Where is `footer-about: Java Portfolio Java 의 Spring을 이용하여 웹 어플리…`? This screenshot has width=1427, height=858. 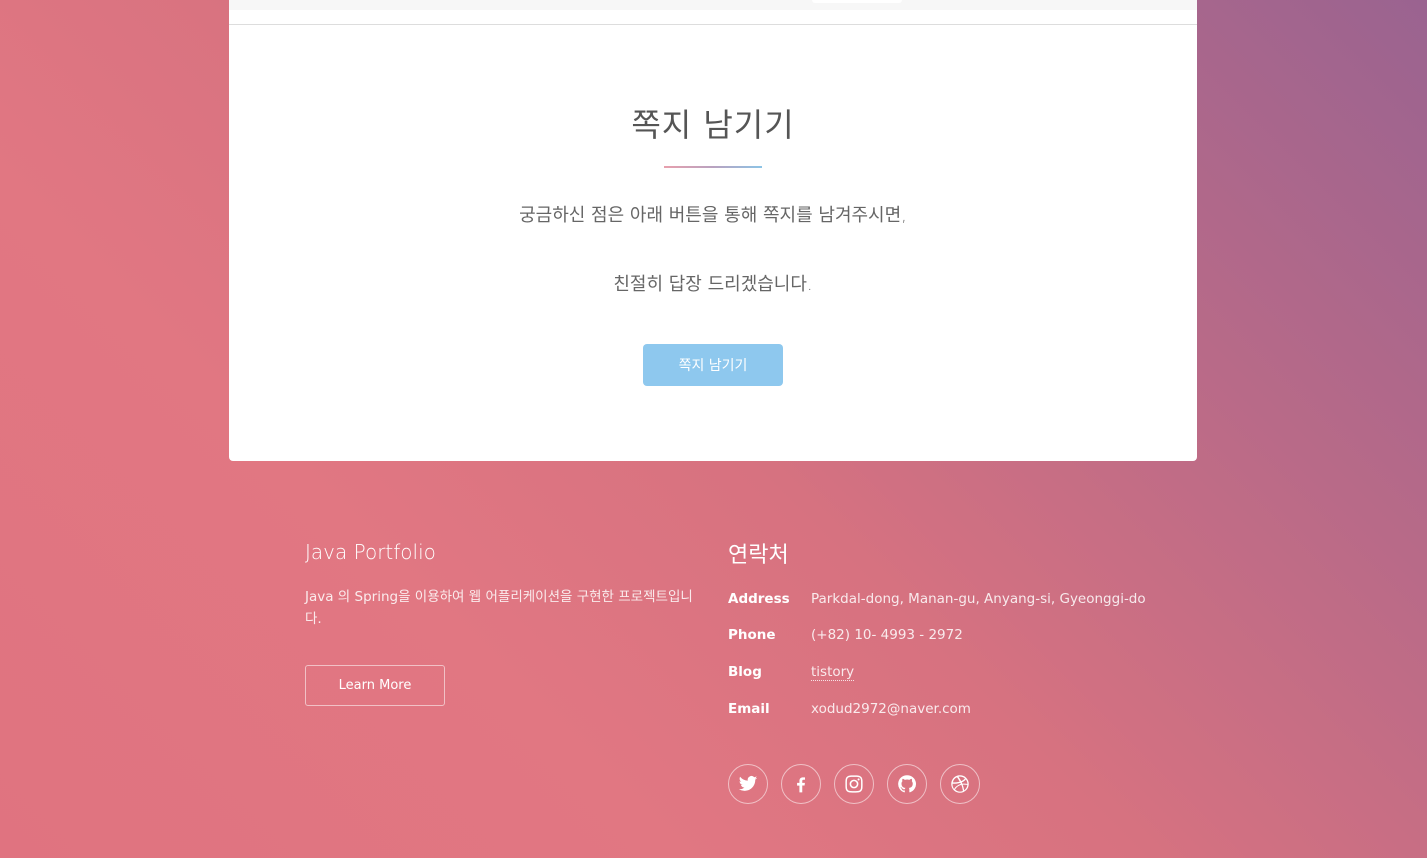
footer-about: Java Portfolio Java 의 Spring을 이용하여 웹 어플리… is located at coordinates (505, 623).